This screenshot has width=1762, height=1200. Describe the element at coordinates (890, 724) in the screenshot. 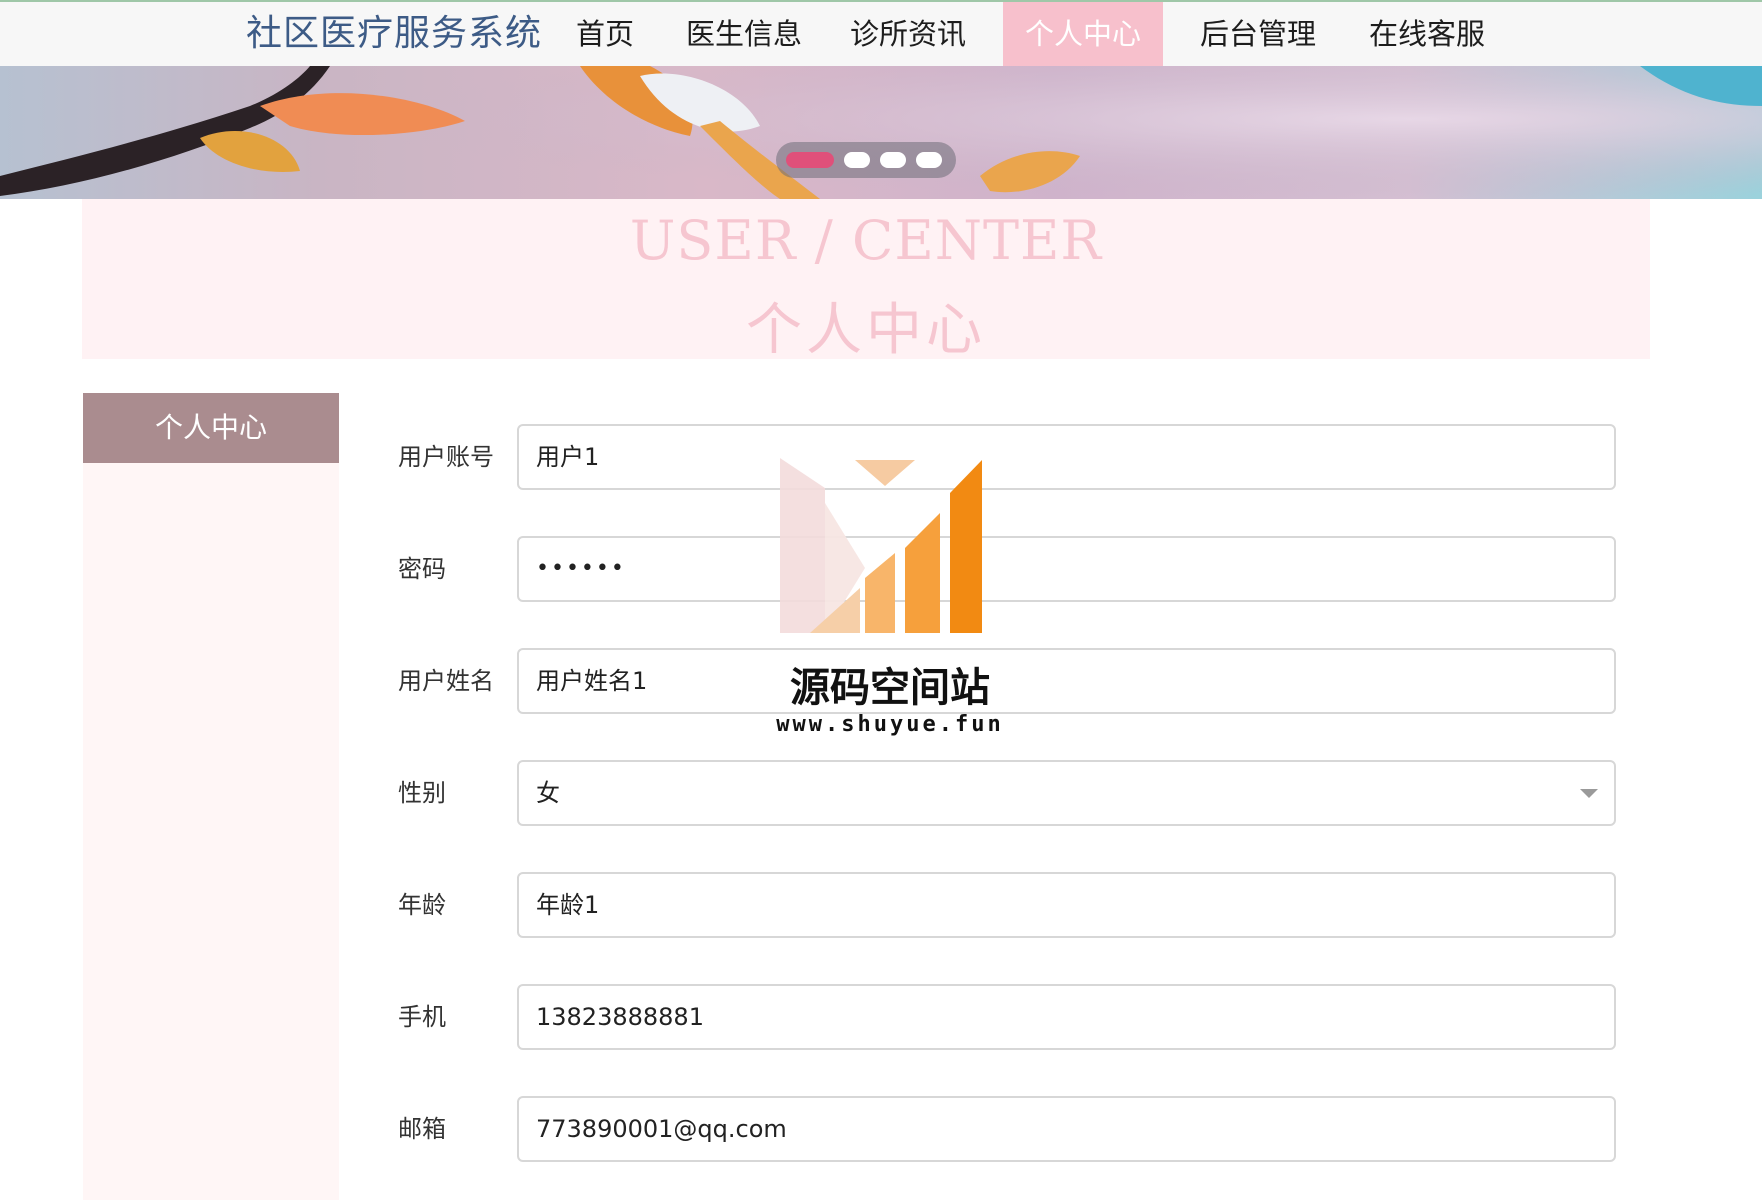

I see `watermark-url: www.shuyue.fun` at that location.